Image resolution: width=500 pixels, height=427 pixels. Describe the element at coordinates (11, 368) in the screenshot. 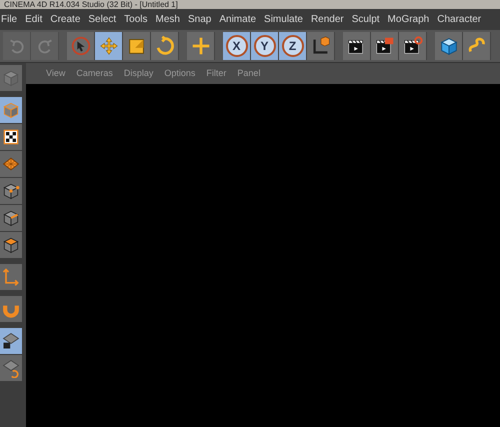

I see `grid-rotate-icon` at that location.